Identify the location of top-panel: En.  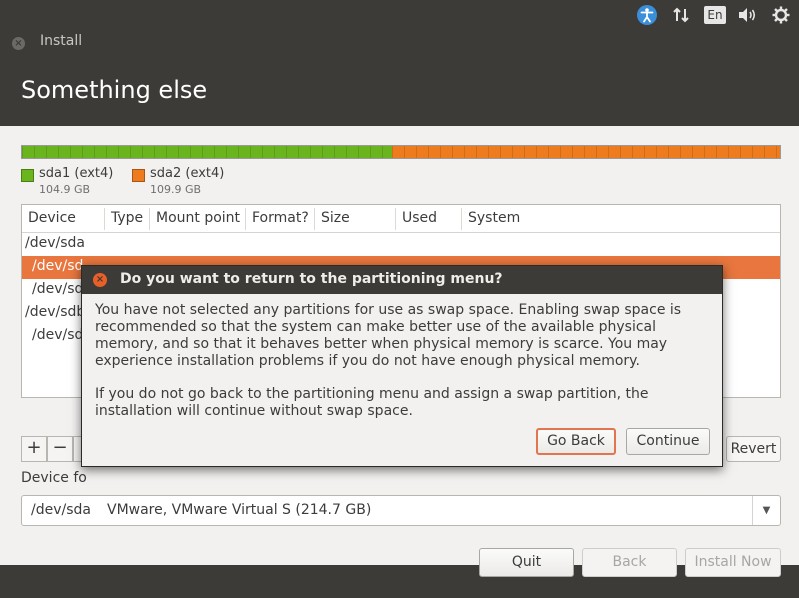
(399, 15).